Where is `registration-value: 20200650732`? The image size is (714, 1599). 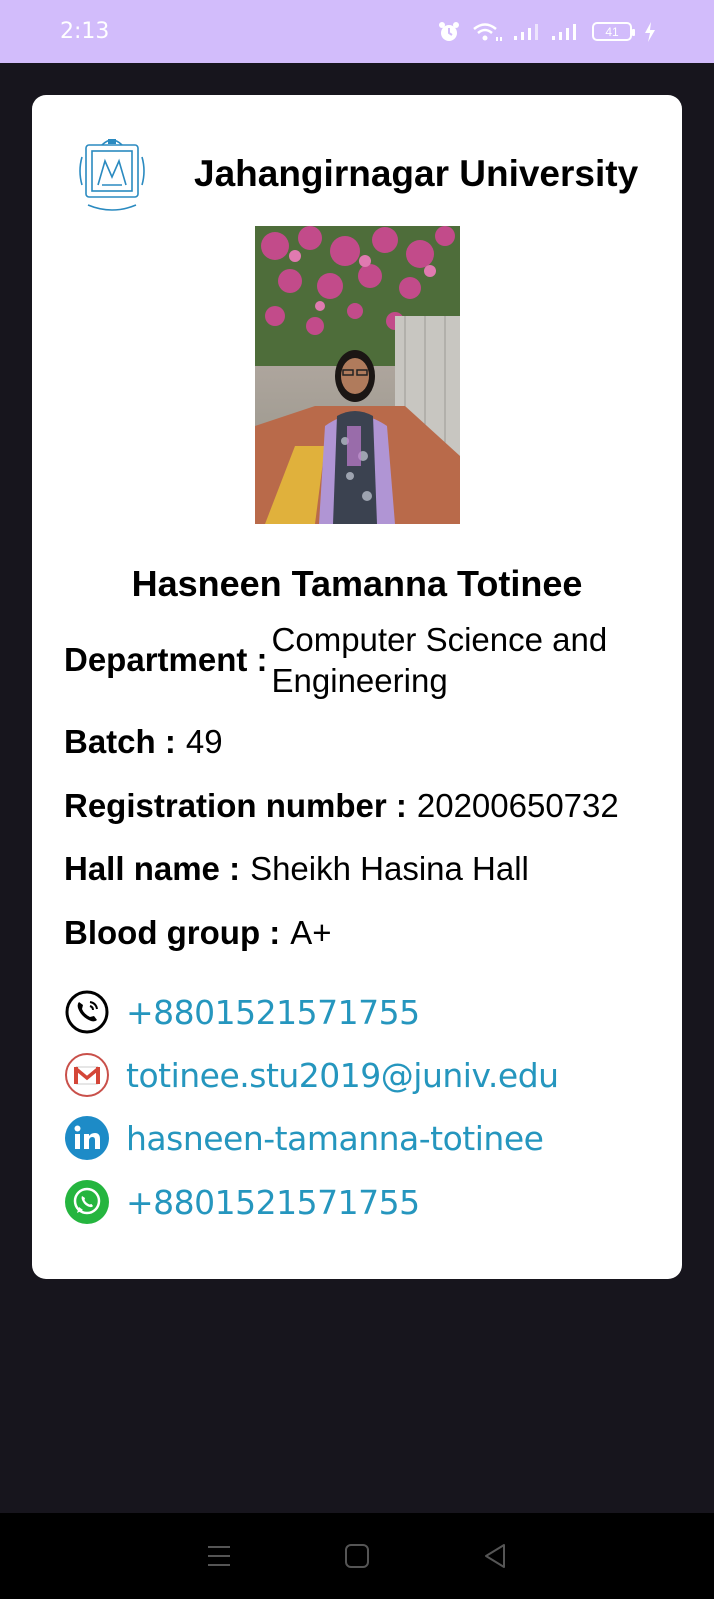 registration-value: 20200650732 is located at coordinates (517, 805).